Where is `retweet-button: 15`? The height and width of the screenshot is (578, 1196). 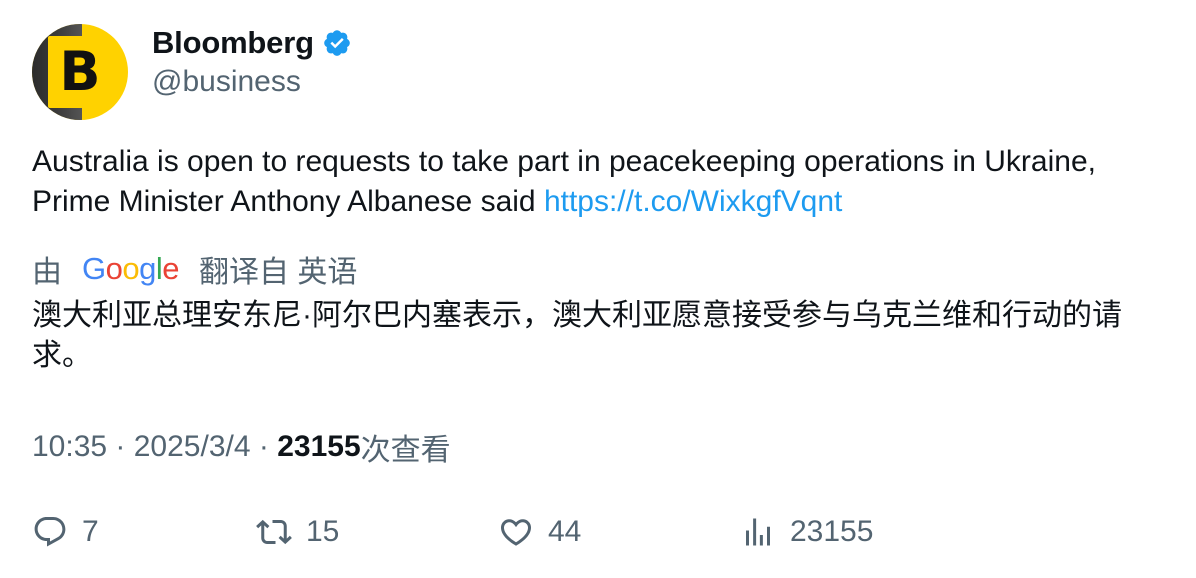 retweet-button: 15 is located at coordinates (297, 532).